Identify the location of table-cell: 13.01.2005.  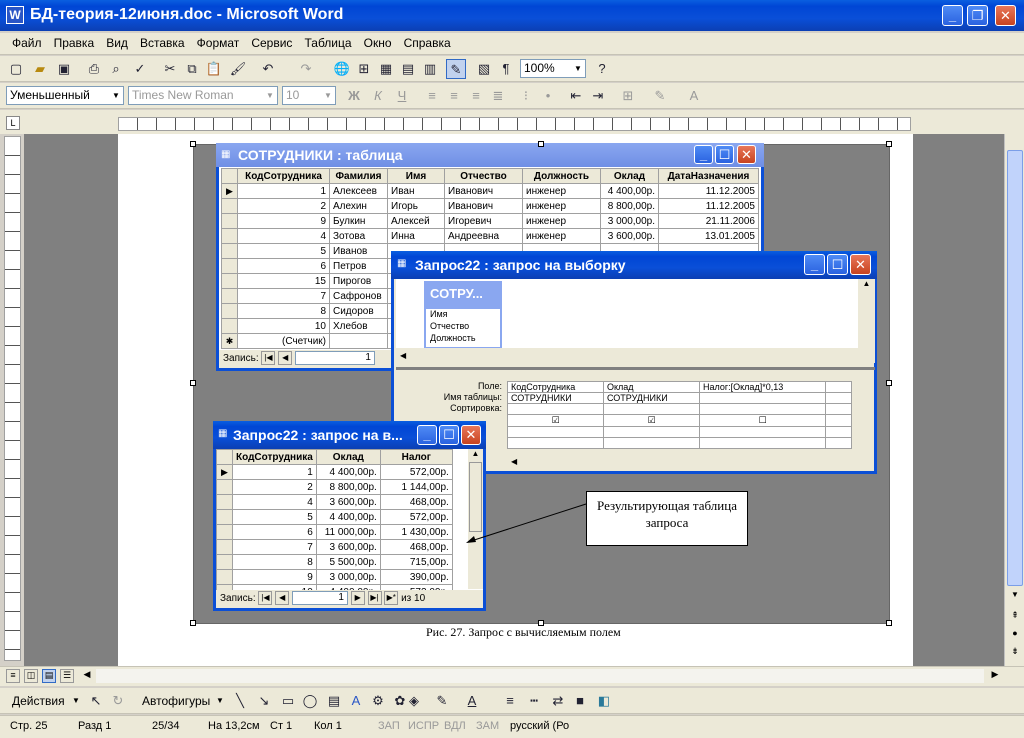
(708, 236).